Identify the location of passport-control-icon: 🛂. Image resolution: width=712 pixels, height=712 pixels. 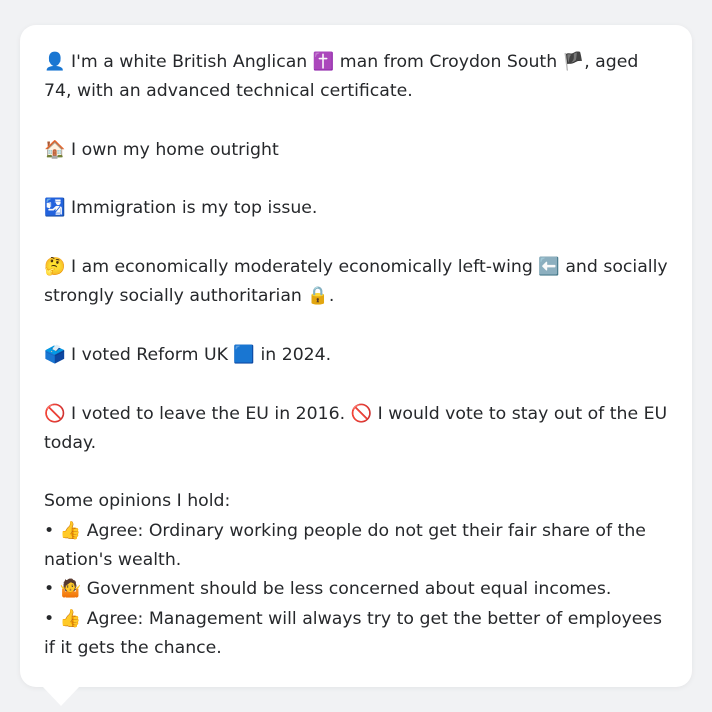
(55, 208).